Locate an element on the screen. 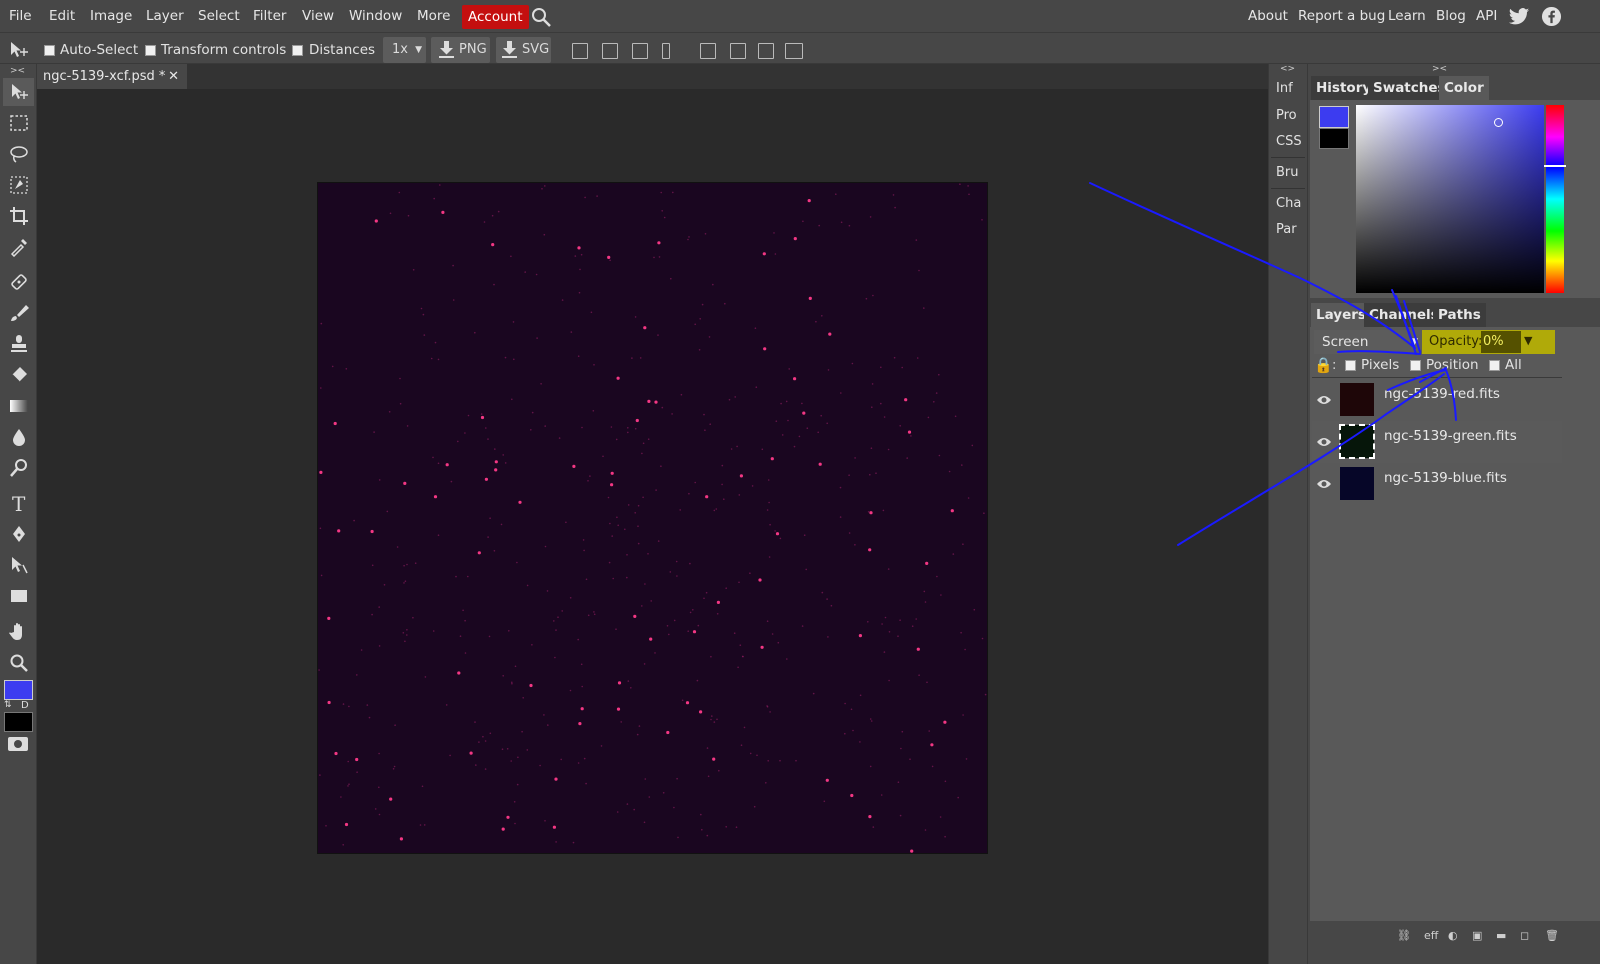 The width and height of the screenshot is (1600, 964). menu-select: Select is located at coordinates (219, 16).